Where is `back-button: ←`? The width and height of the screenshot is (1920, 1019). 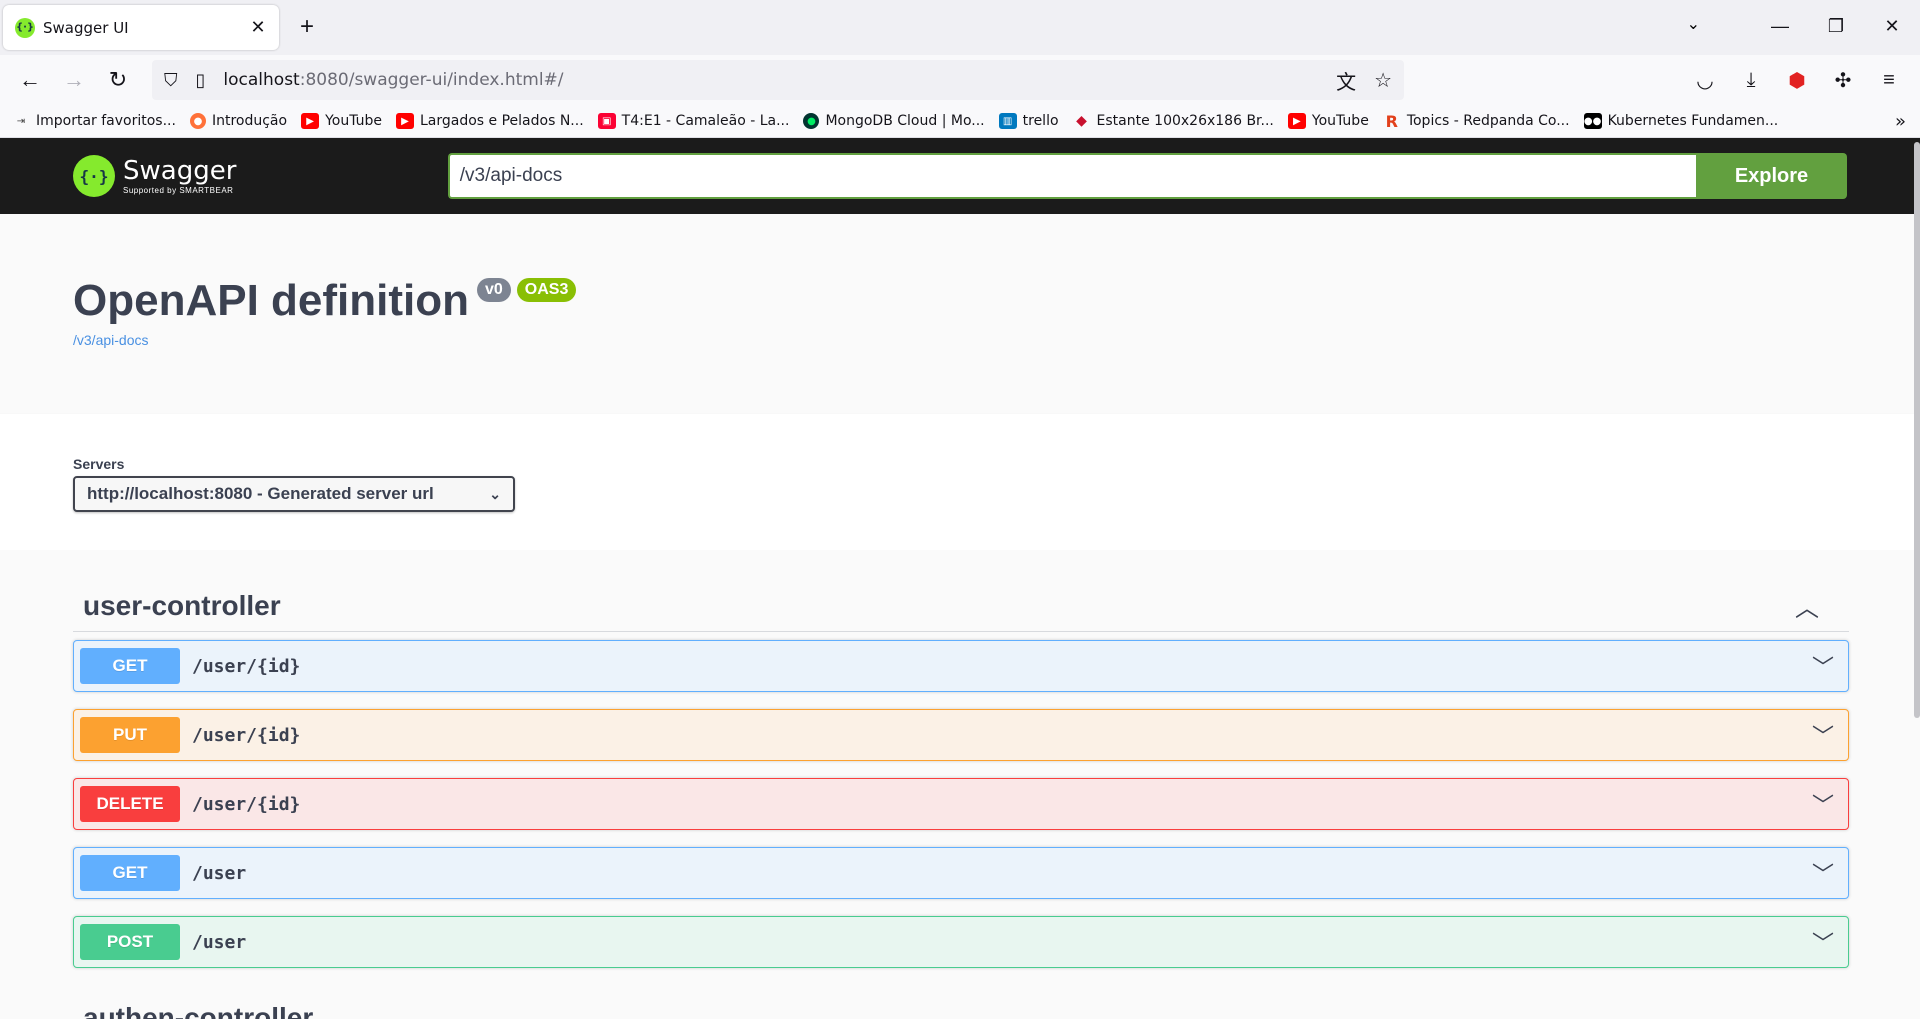 back-button: ← is located at coordinates (30, 80).